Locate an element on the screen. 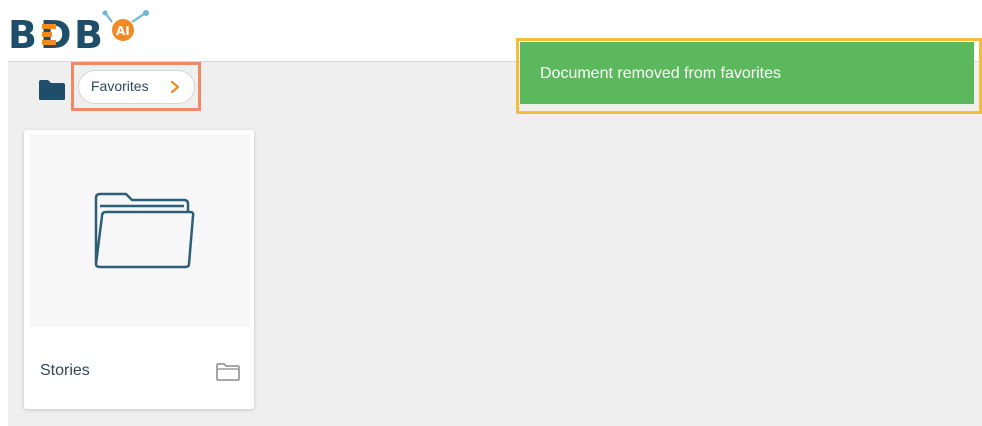  folder-open-icon is located at coordinates (144, 230).